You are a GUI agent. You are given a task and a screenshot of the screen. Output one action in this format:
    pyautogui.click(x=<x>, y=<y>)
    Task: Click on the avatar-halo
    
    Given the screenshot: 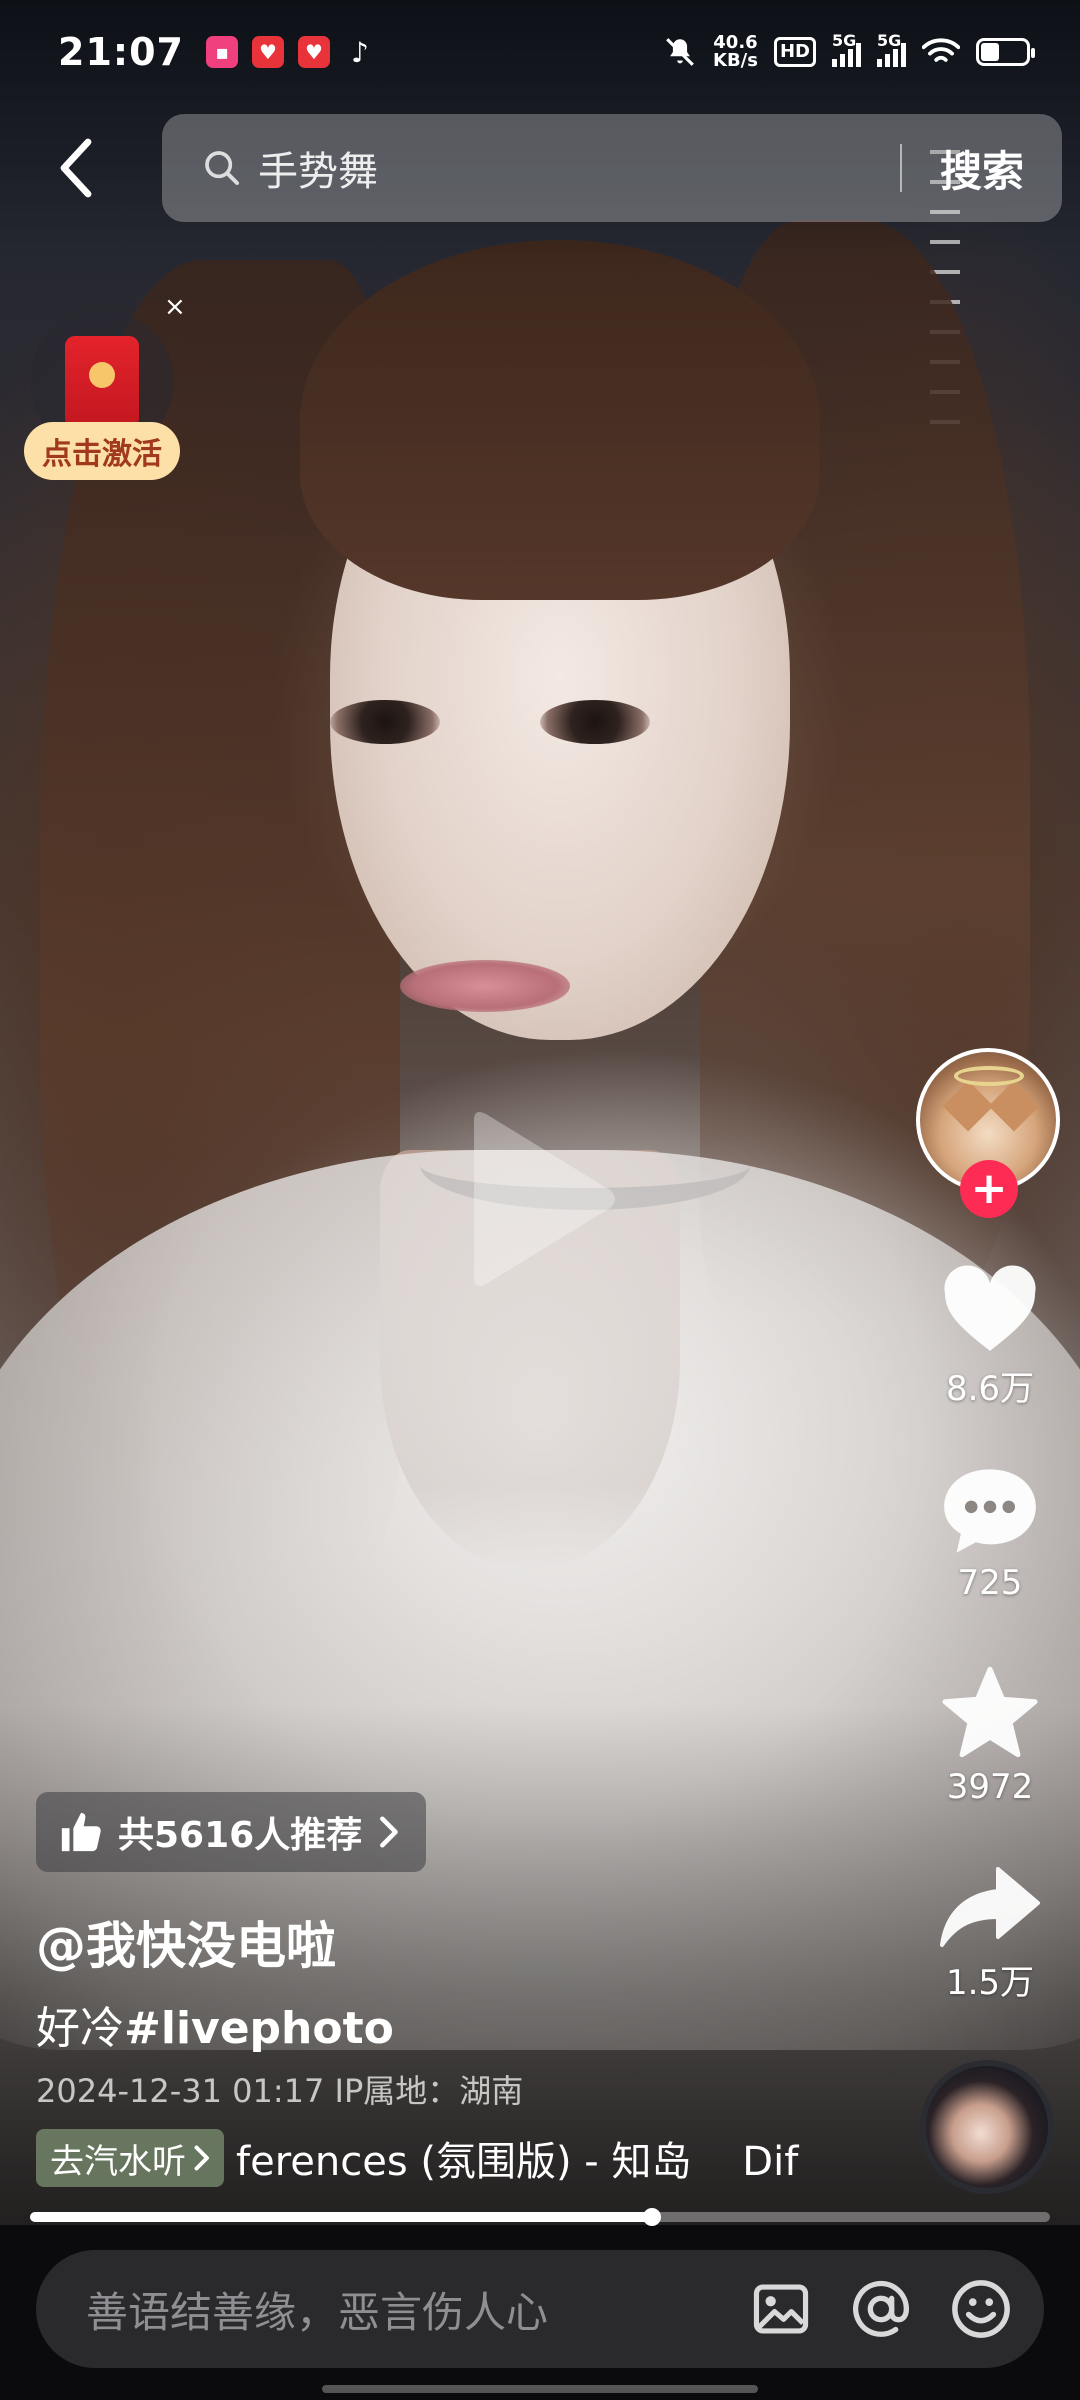 What is the action you would take?
    pyautogui.click(x=989, y=1076)
    